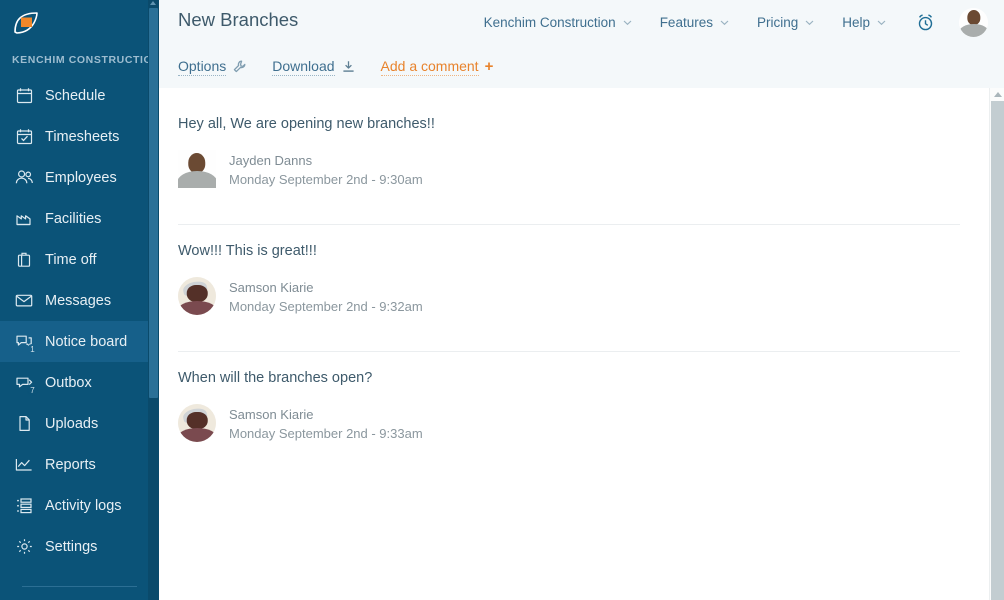  I want to click on add-comment-label: Add a comment, so click(429, 66).